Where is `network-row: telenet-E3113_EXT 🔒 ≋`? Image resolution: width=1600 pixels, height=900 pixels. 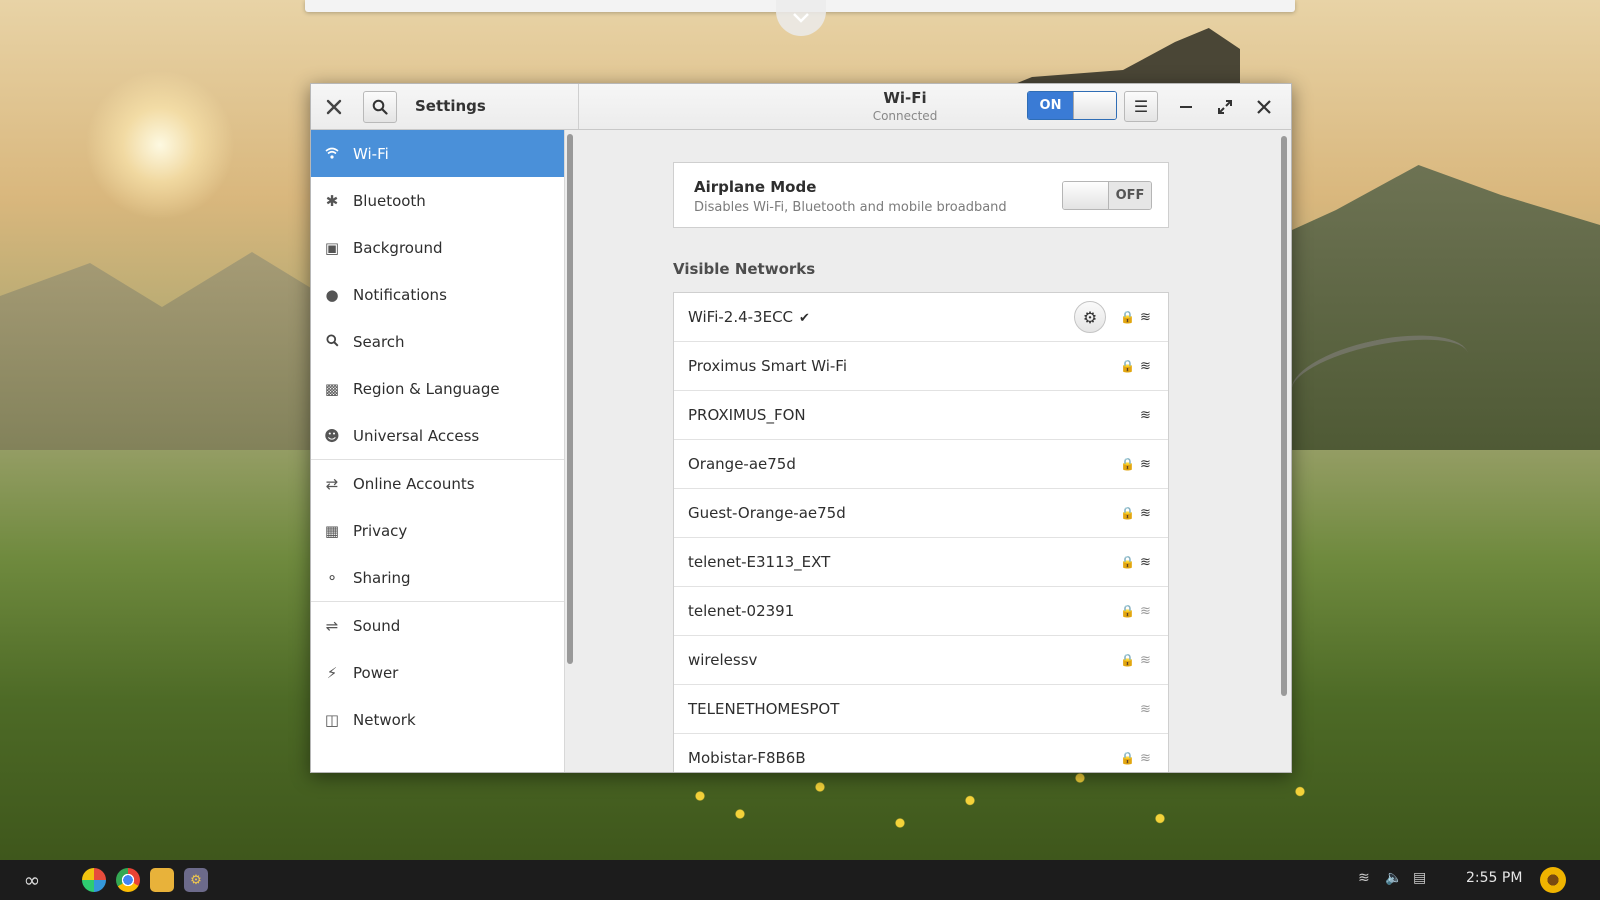 network-row: telenet-E3113_EXT 🔒 ≋ is located at coordinates (921, 562).